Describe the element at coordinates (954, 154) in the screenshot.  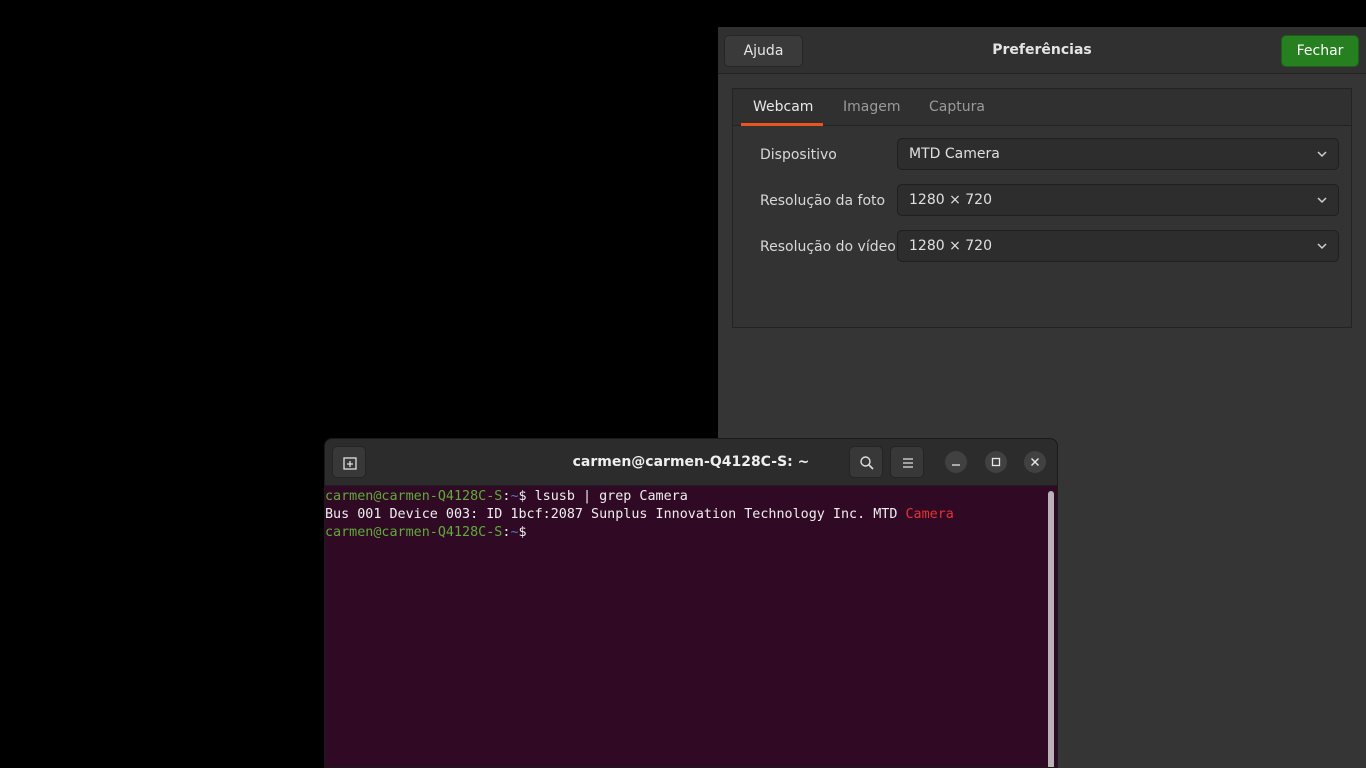
I see `device-dropdown-value: MTD Camera` at that location.